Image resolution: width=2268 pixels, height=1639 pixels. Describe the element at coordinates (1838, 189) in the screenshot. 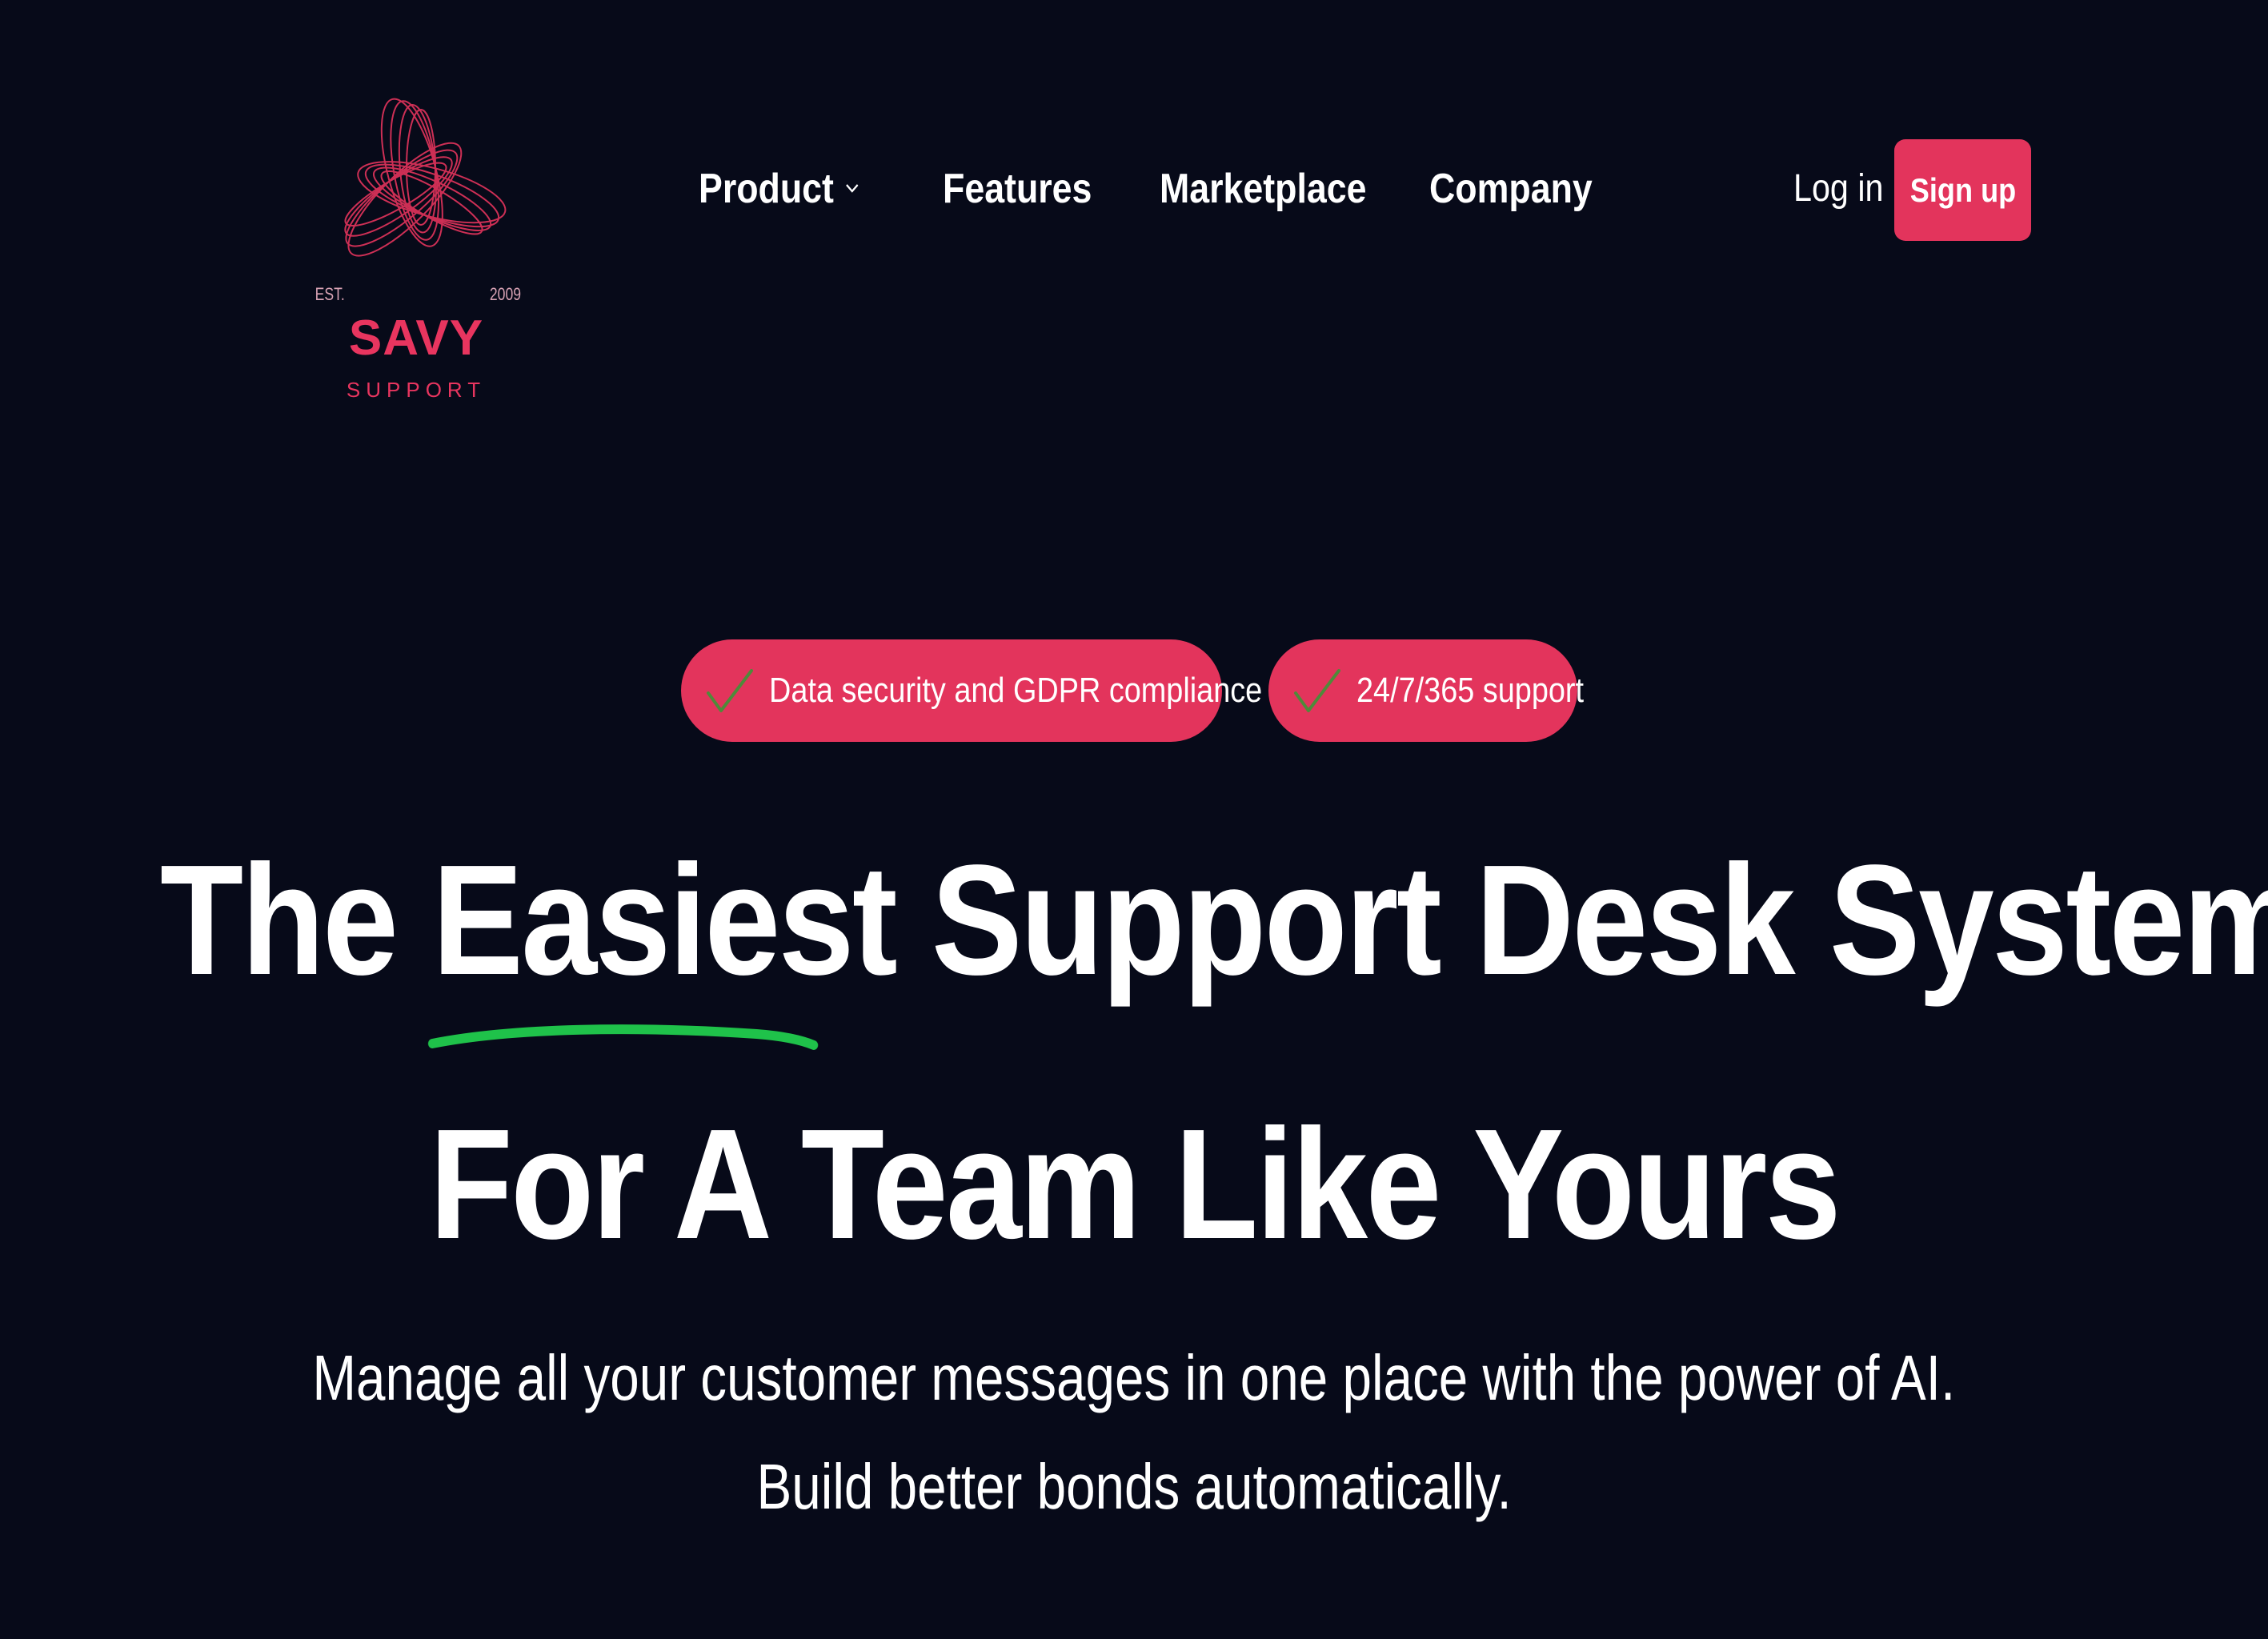

I see `login-link: Log in` at that location.